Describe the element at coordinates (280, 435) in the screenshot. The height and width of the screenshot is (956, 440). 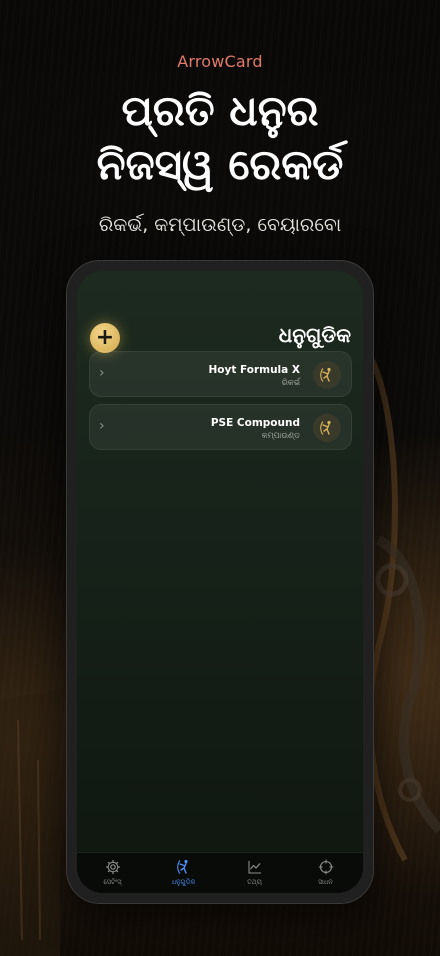
I see `bow-type: କମ୍ପାଉଣ୍ଡ` at that location.